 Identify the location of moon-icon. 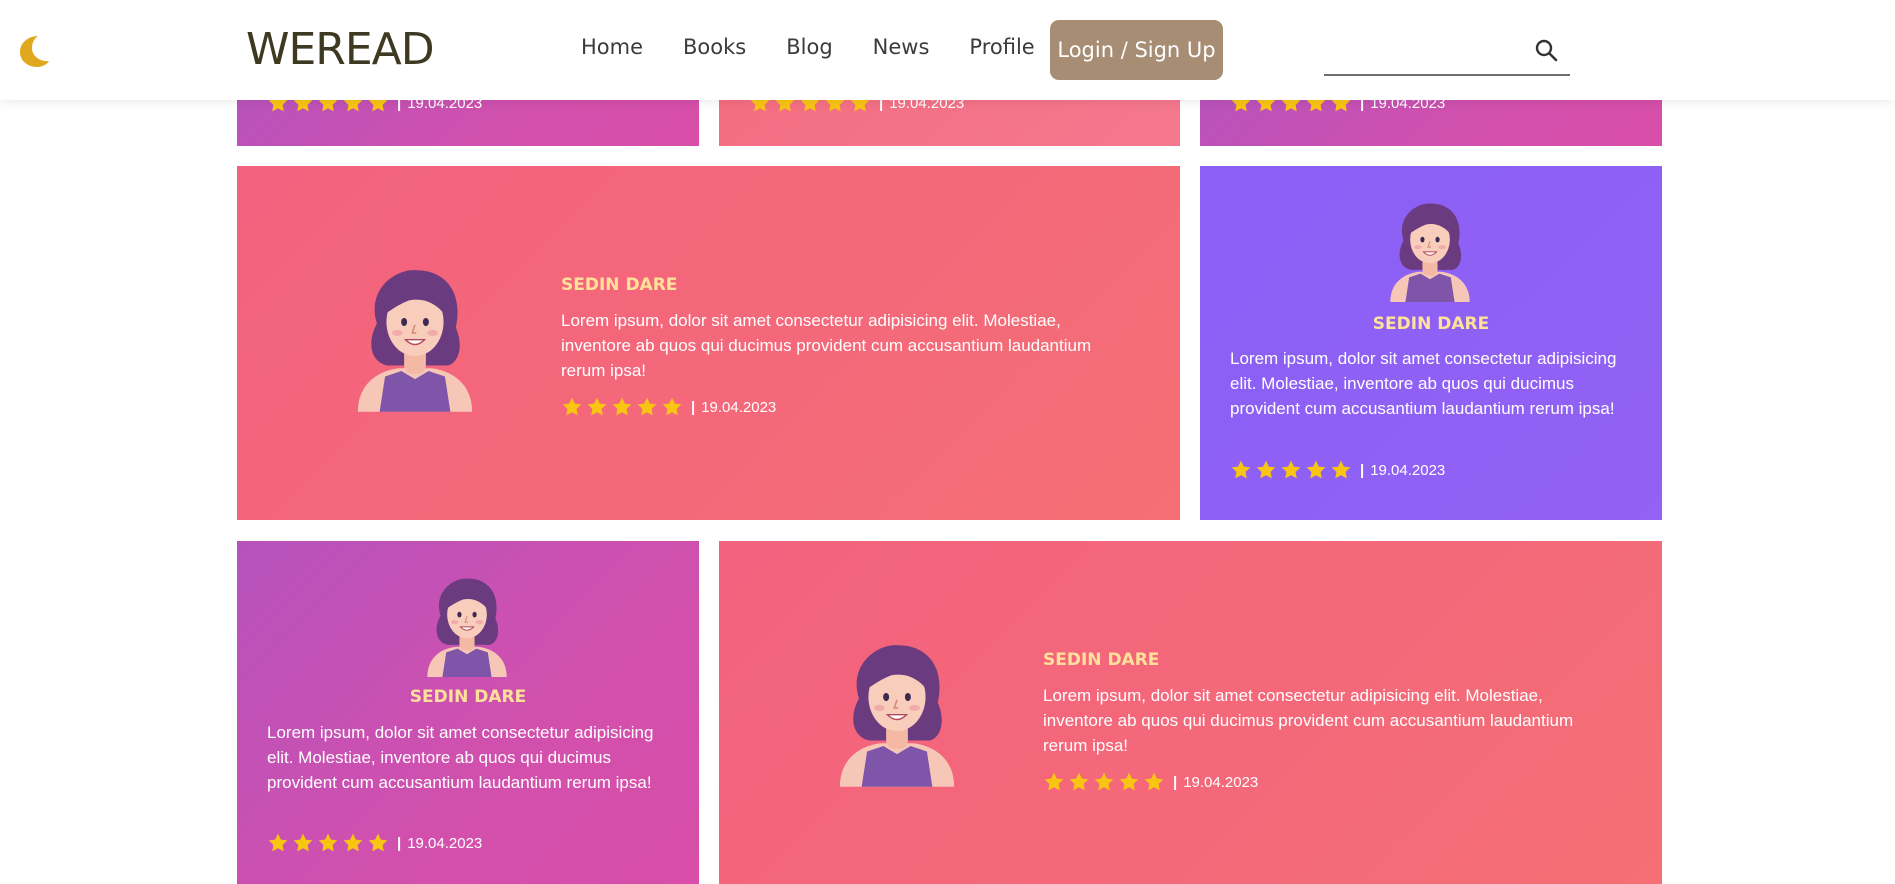
(34, 51).